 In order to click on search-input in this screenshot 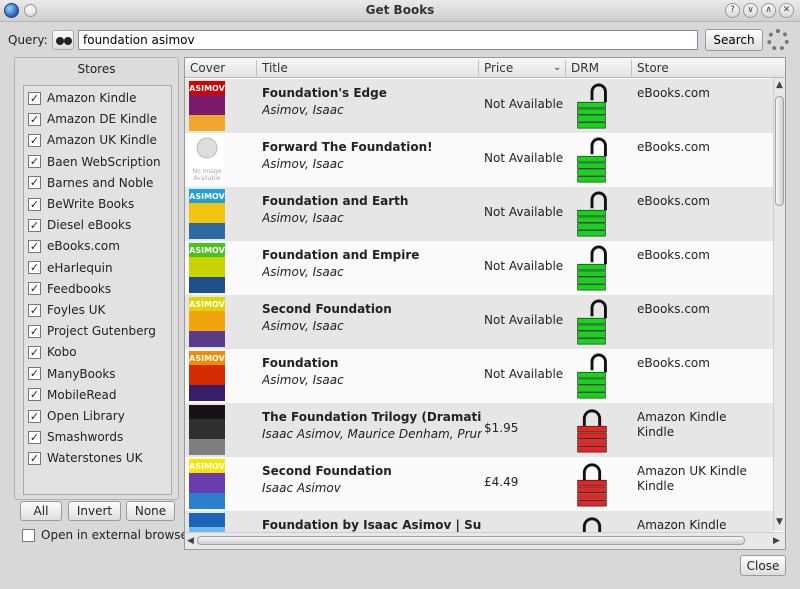, I will do `click(388, 40)`.